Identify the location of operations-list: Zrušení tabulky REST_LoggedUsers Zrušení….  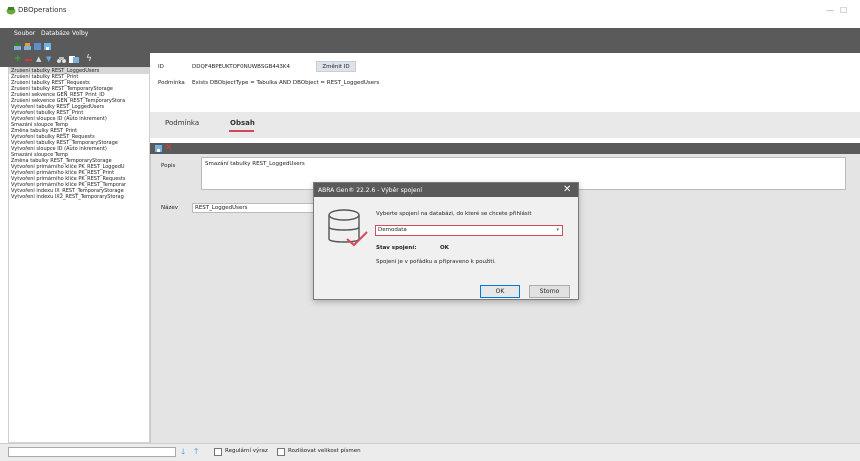
(79, 255).